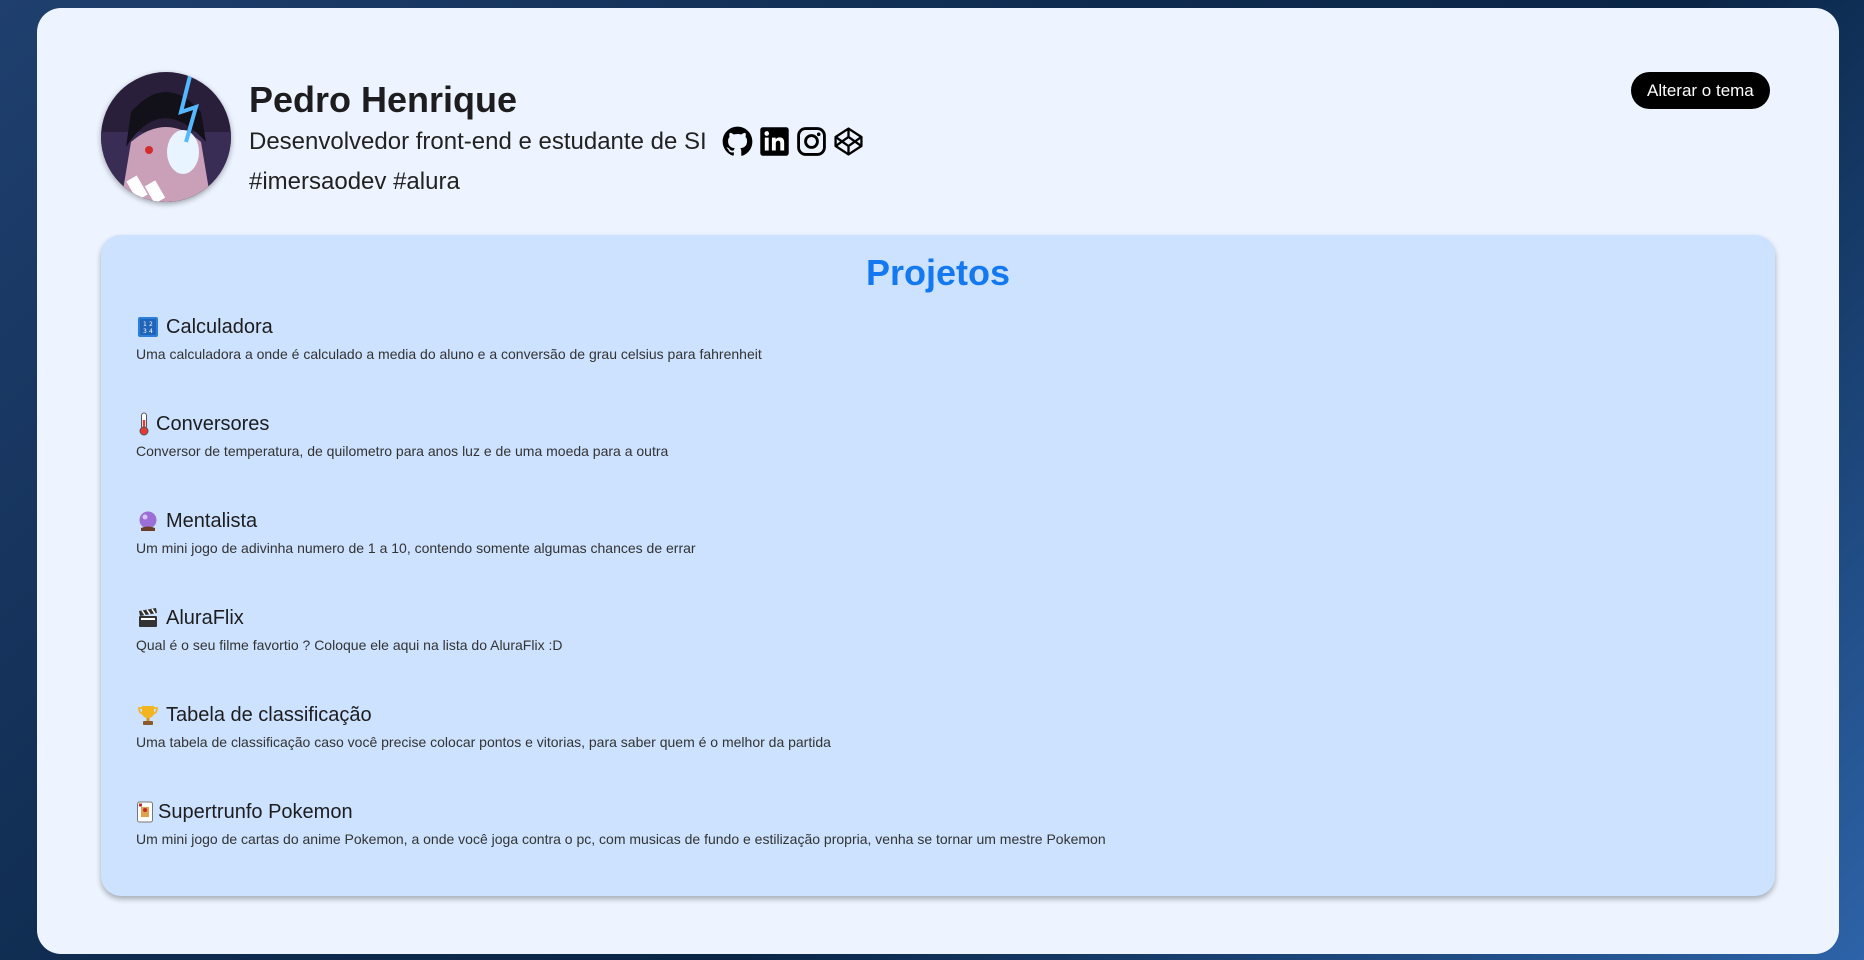 The image size is (1864, 960). What do you see at coordinates (269, 715) in the screenshot?
I see `project-name: Tabela de classificação` at bounding box center [269, 715].